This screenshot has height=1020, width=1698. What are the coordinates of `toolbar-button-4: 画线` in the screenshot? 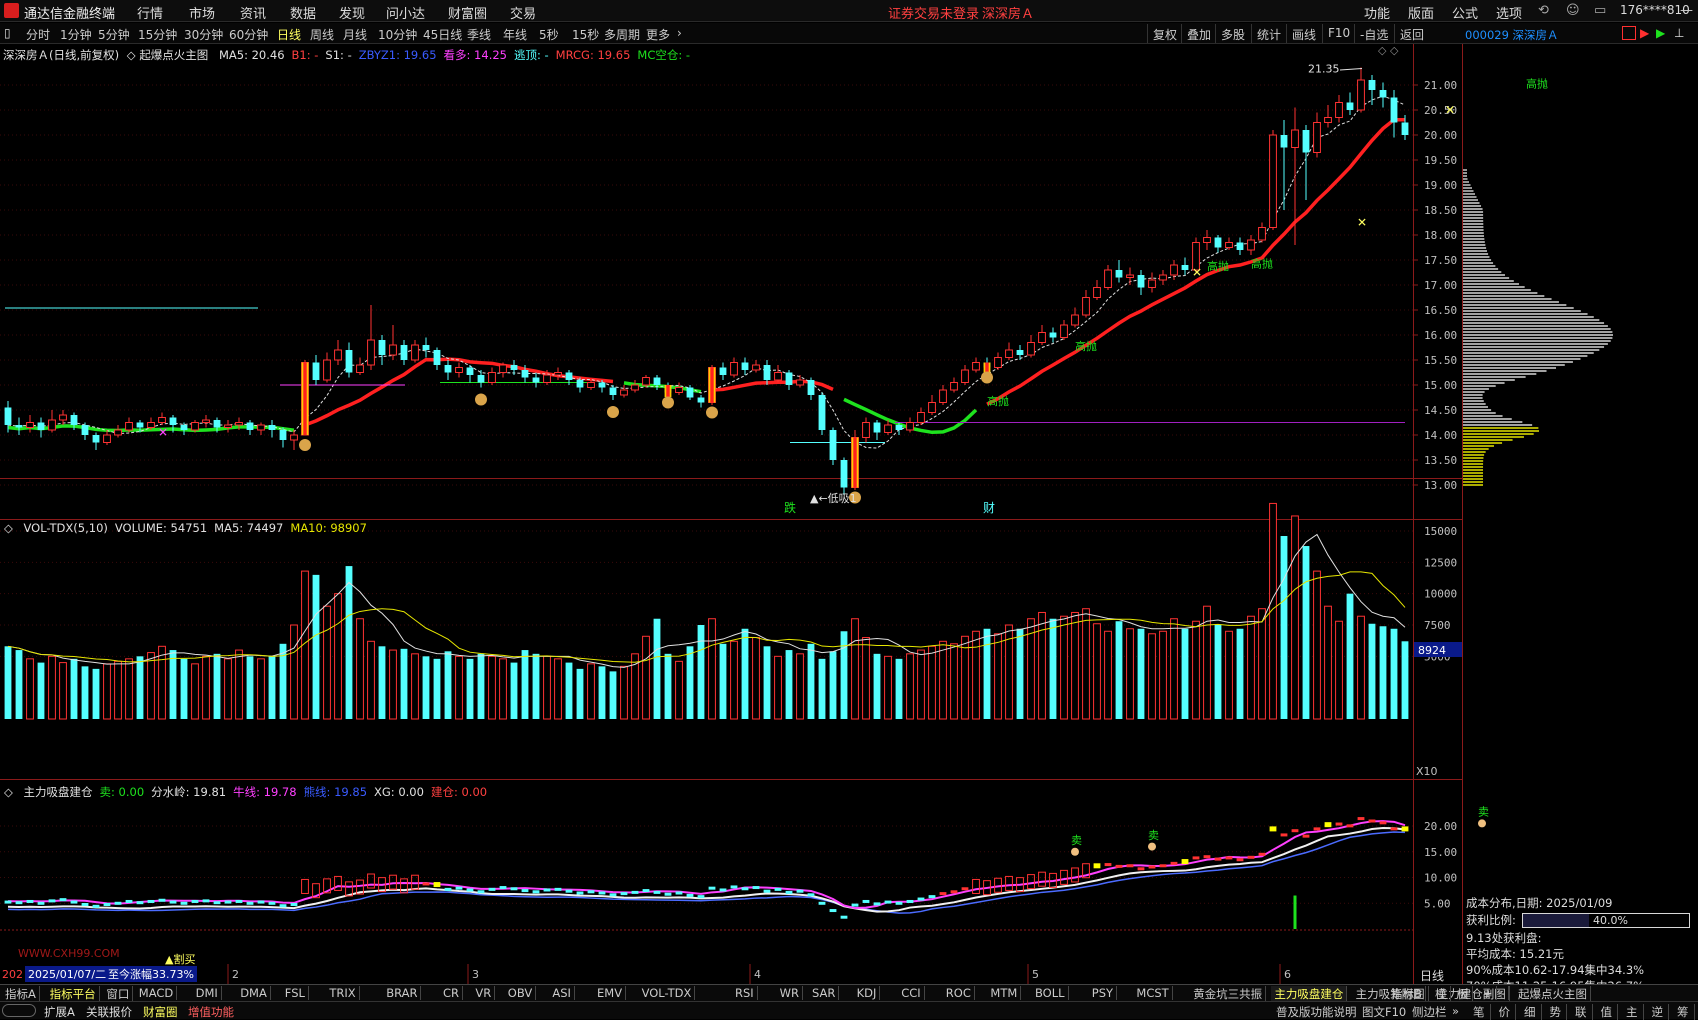 It's located at (1303, 33).